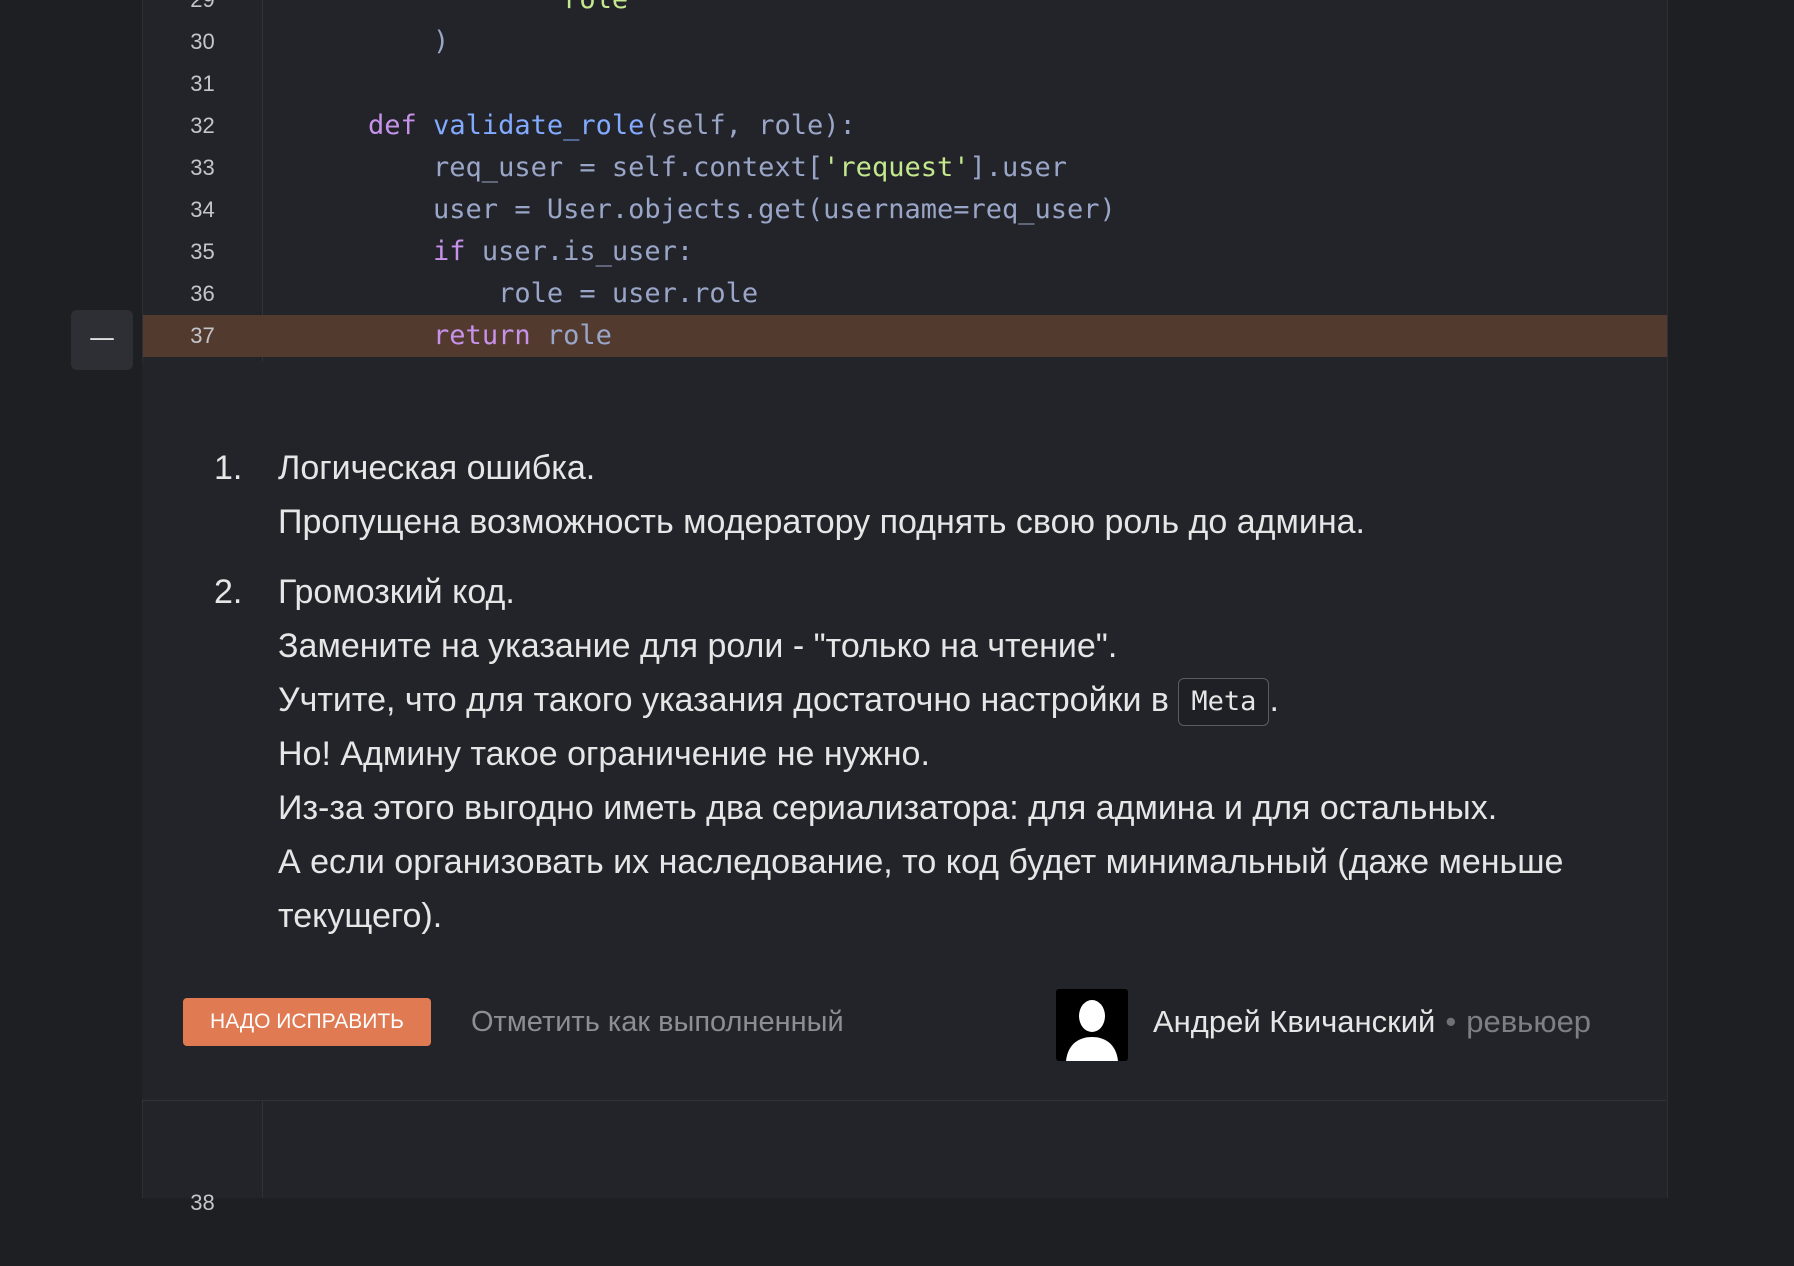 The image size is (1794, 1266). I want to click on comment-text: Но! Админу такое ограничение не нужно., so click(604, 754).